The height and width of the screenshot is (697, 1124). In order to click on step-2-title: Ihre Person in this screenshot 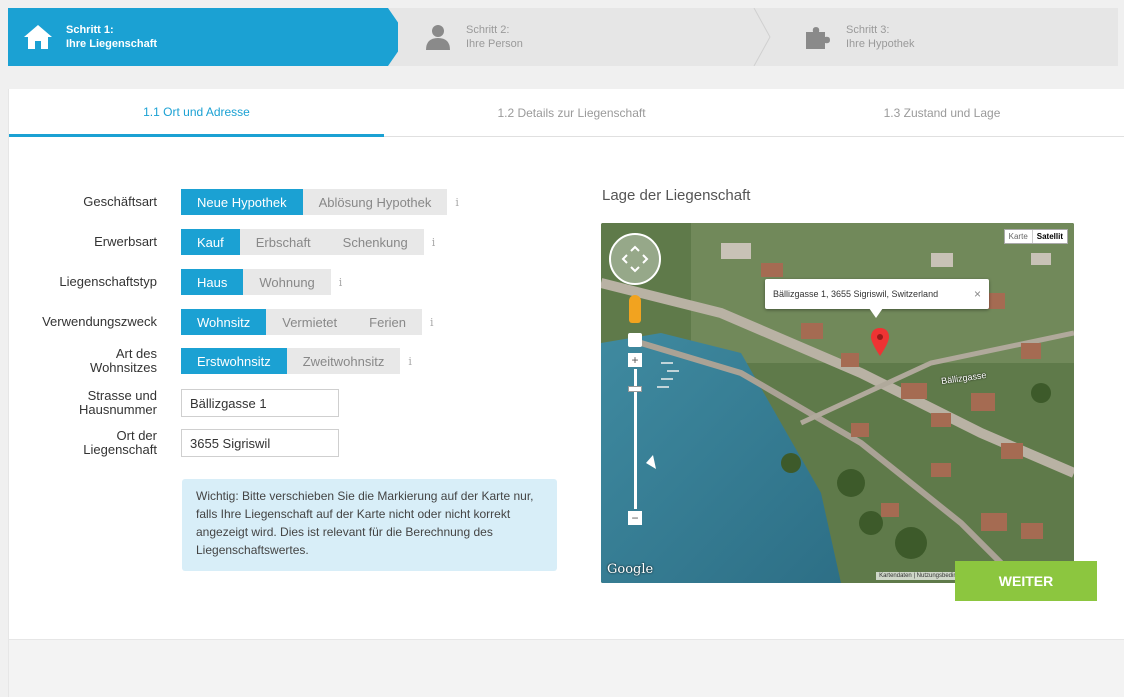, I will do `click(494, 44)`.